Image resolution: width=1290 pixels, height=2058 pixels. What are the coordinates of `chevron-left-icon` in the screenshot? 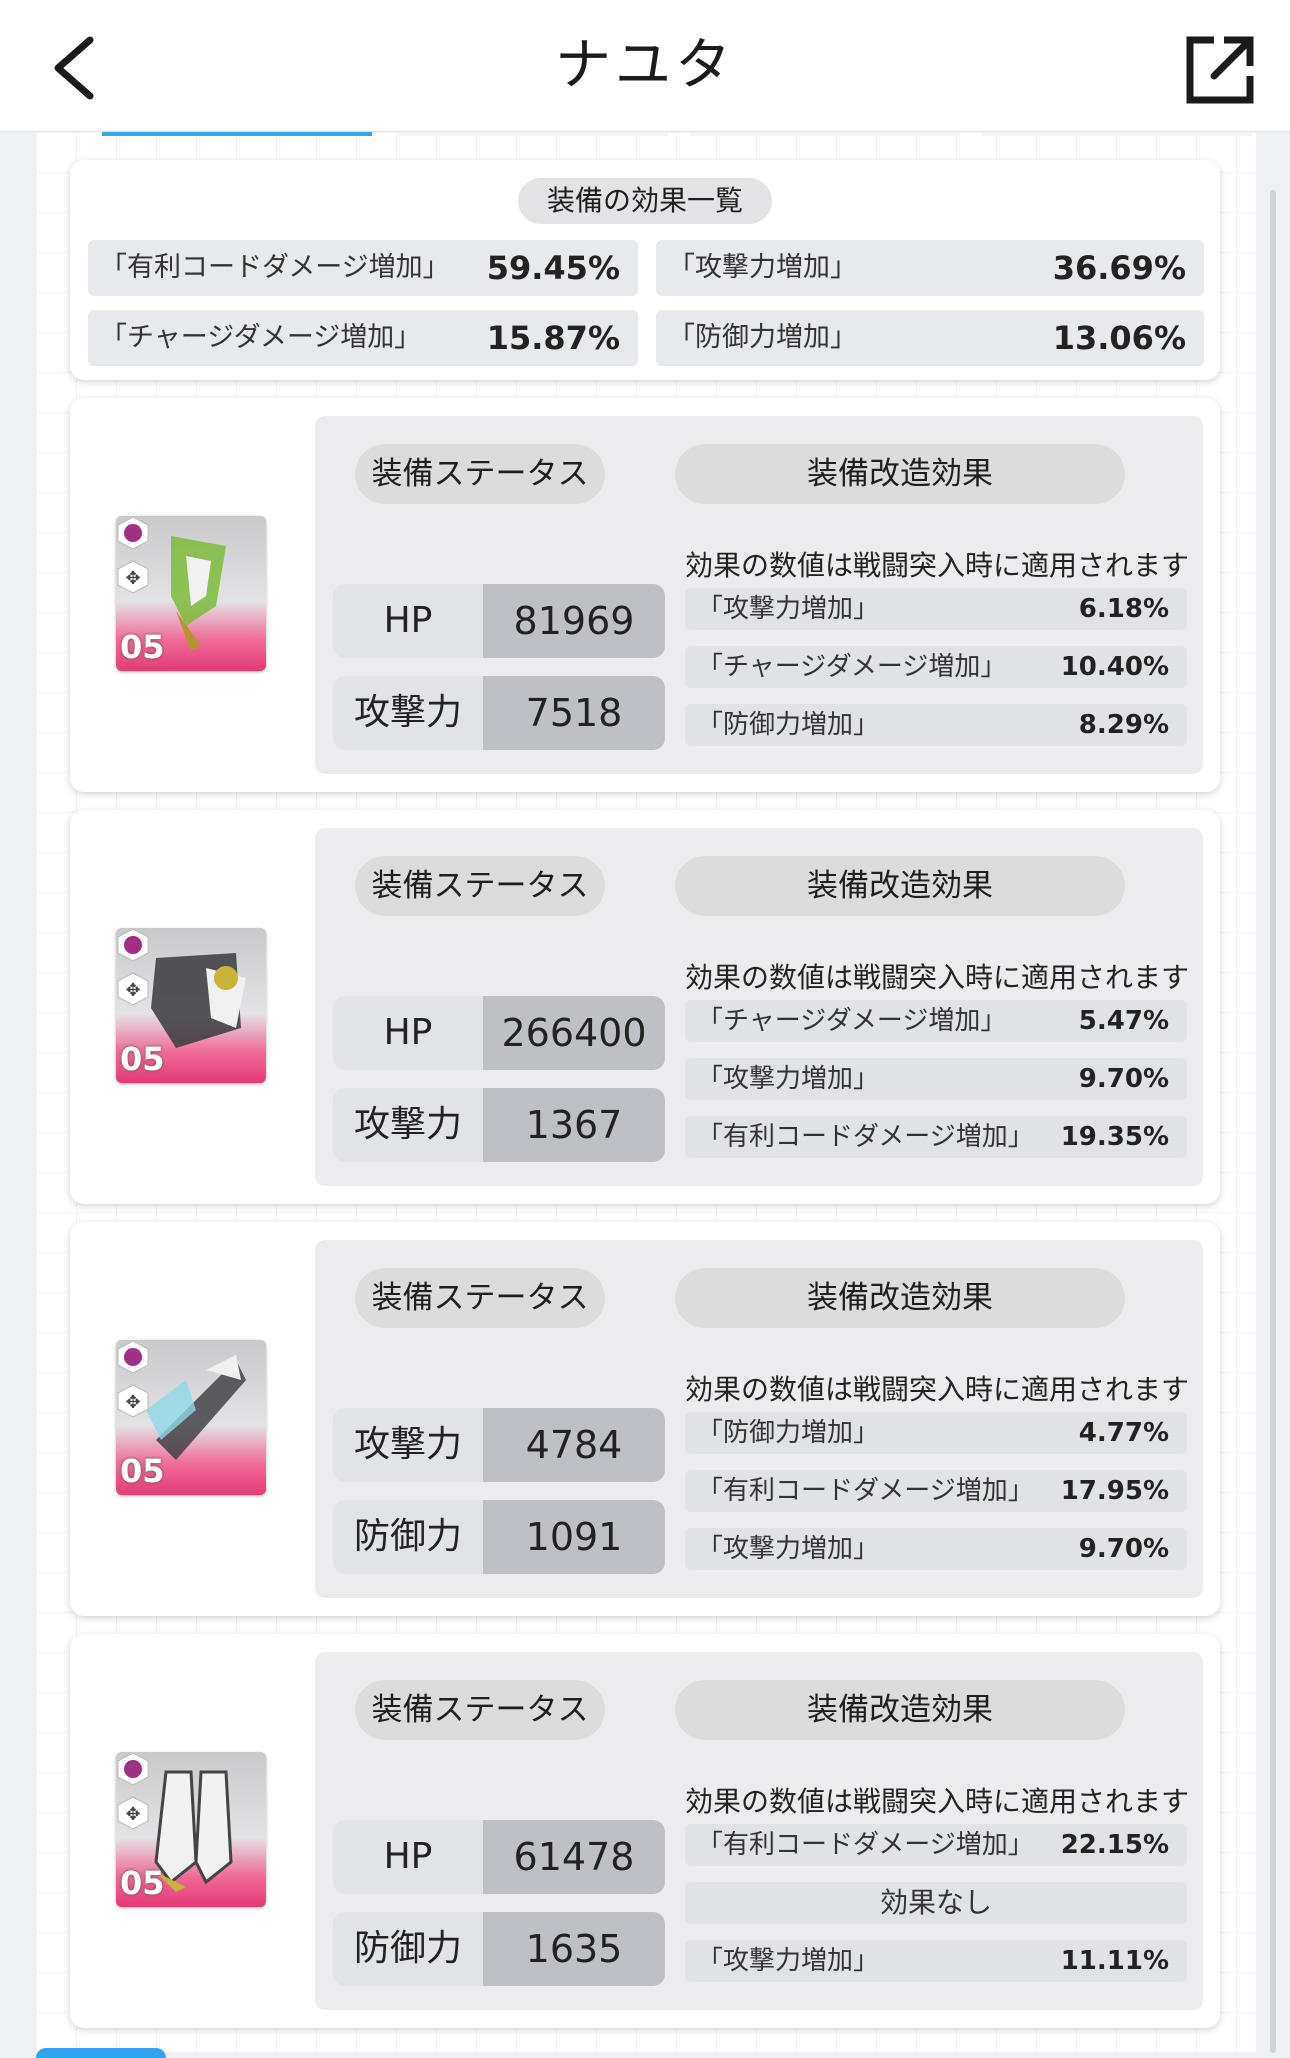 It's located at (74, 68).